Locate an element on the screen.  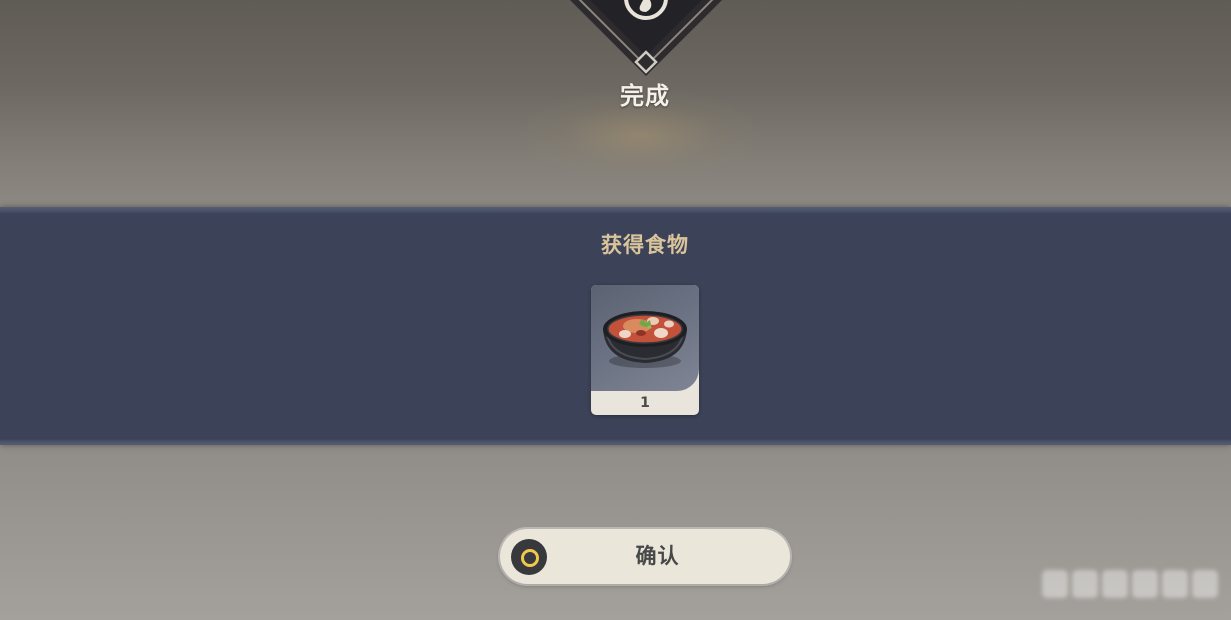
reward-panel-bottom-edge is located at coordinates (615, 442).